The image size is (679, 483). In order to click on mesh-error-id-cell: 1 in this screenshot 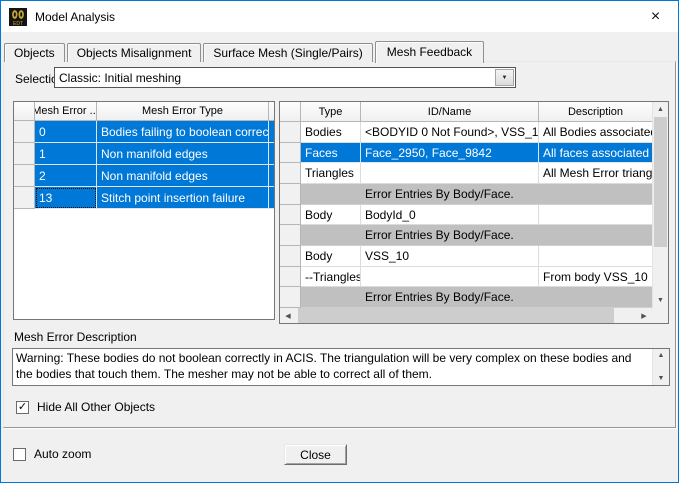, I will do `click(66, 154)`.